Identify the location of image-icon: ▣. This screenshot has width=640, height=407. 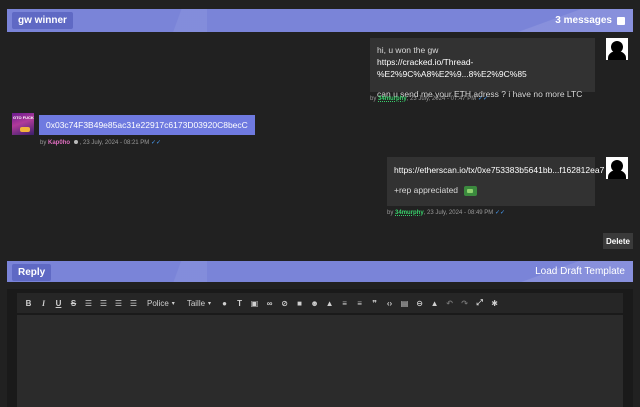
(254, 303).